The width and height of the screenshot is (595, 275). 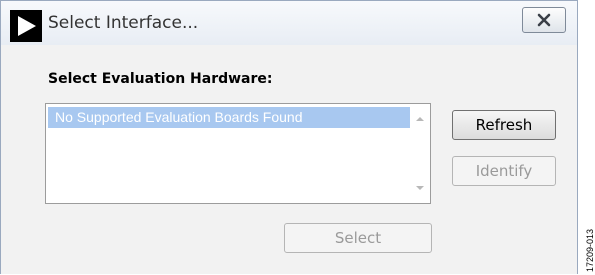 I want to click on play-arrow-icon, so click(x=26, y=26).